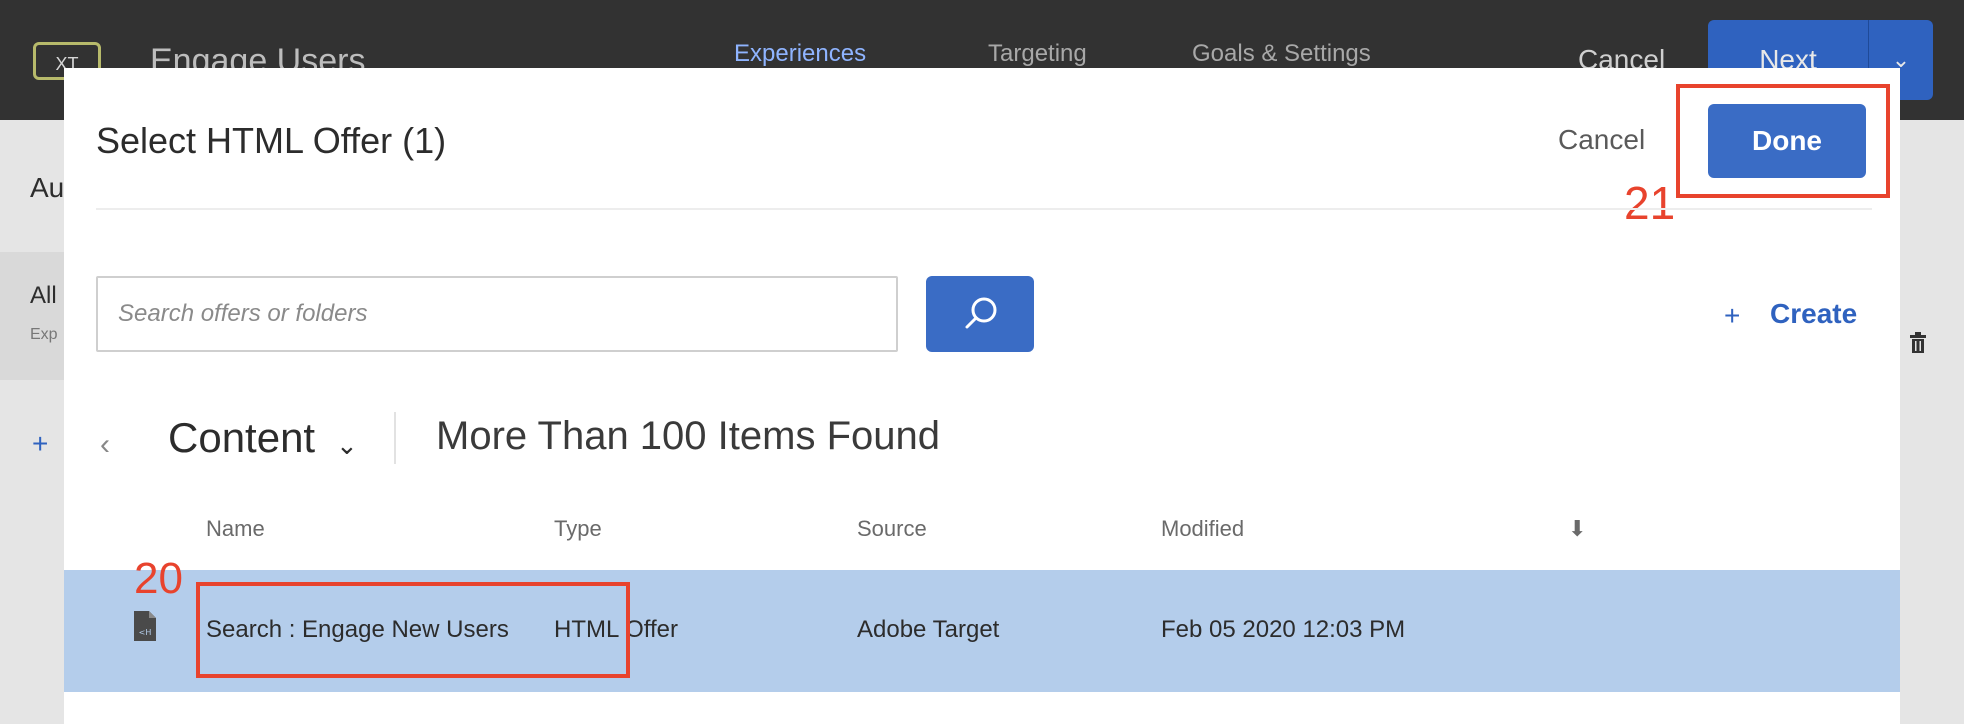 This screenshot has width=1964, height=724. What do you see at coordinates (43, 296) in the screenshot?
I see `audience-all-label: All` at bounding box center [43, 296].